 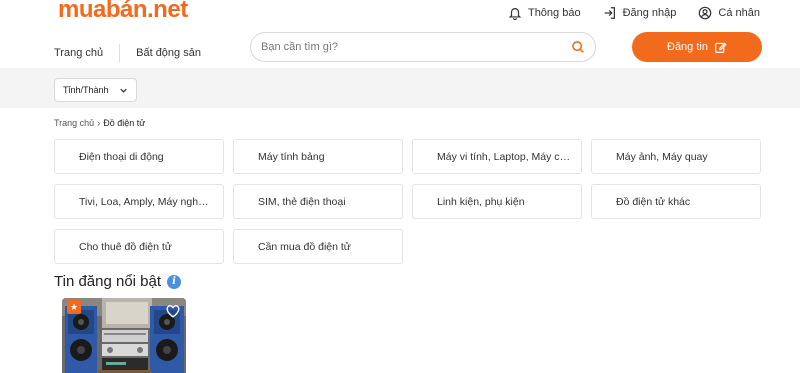 I want to click on info-icon: i, so click(x=174, y=281).